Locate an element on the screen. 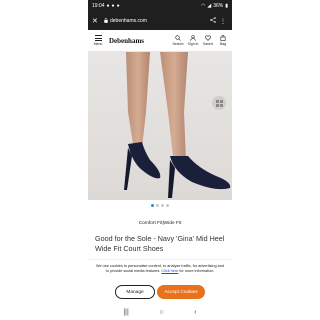  url-field: debenhams.com is located at coordinates (156, 21).